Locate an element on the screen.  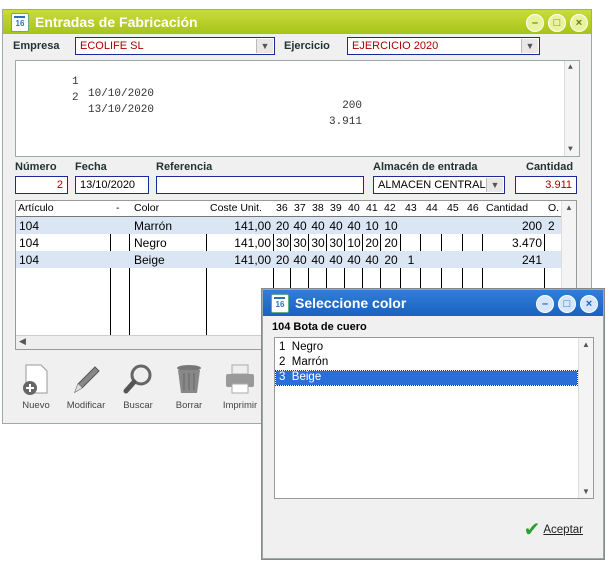
modificar-button: Modificar is located at coordinates (86, 386).